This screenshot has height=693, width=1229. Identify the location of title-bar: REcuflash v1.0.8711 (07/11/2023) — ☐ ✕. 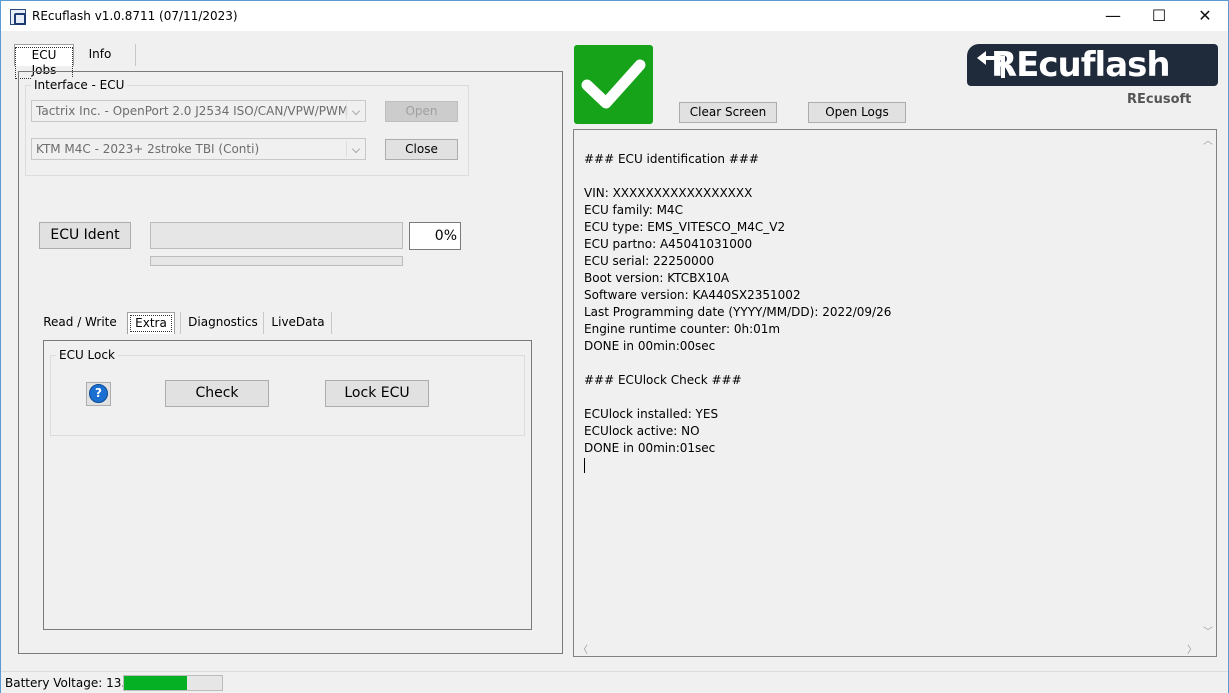
(614, 16).